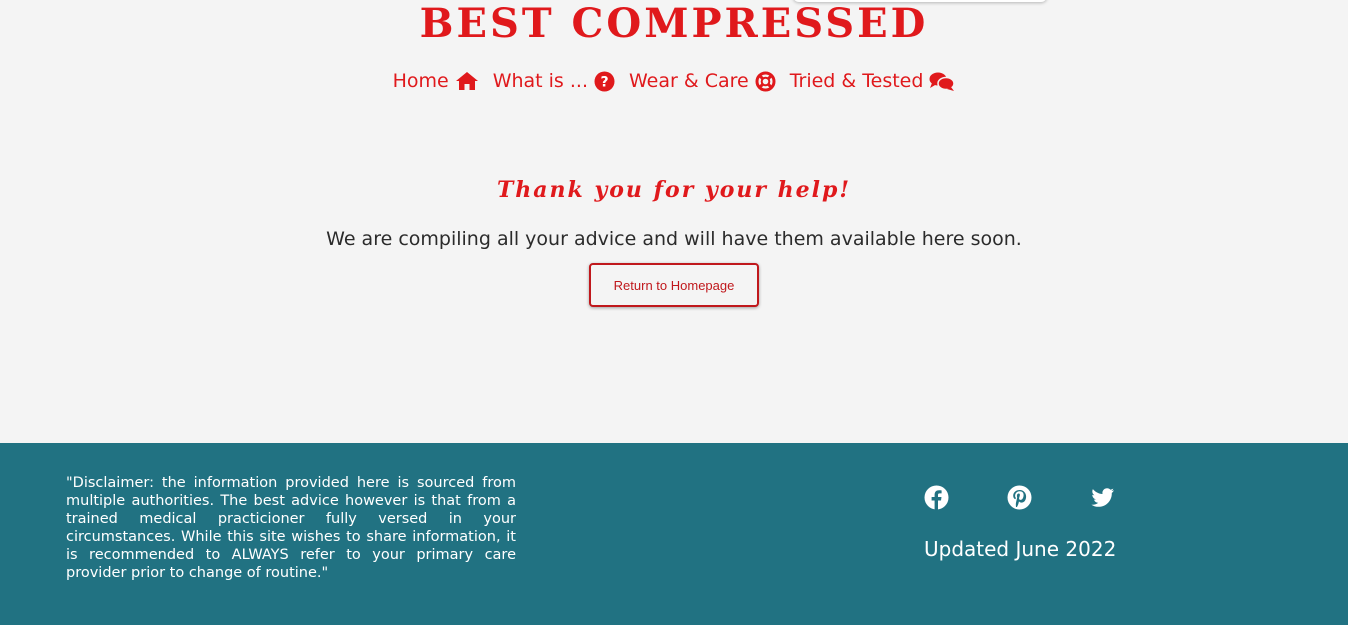  Describe the element at coordinates (674, 23) in the screenshot. I see `site-title: BEST COMPRESSED` at that location.